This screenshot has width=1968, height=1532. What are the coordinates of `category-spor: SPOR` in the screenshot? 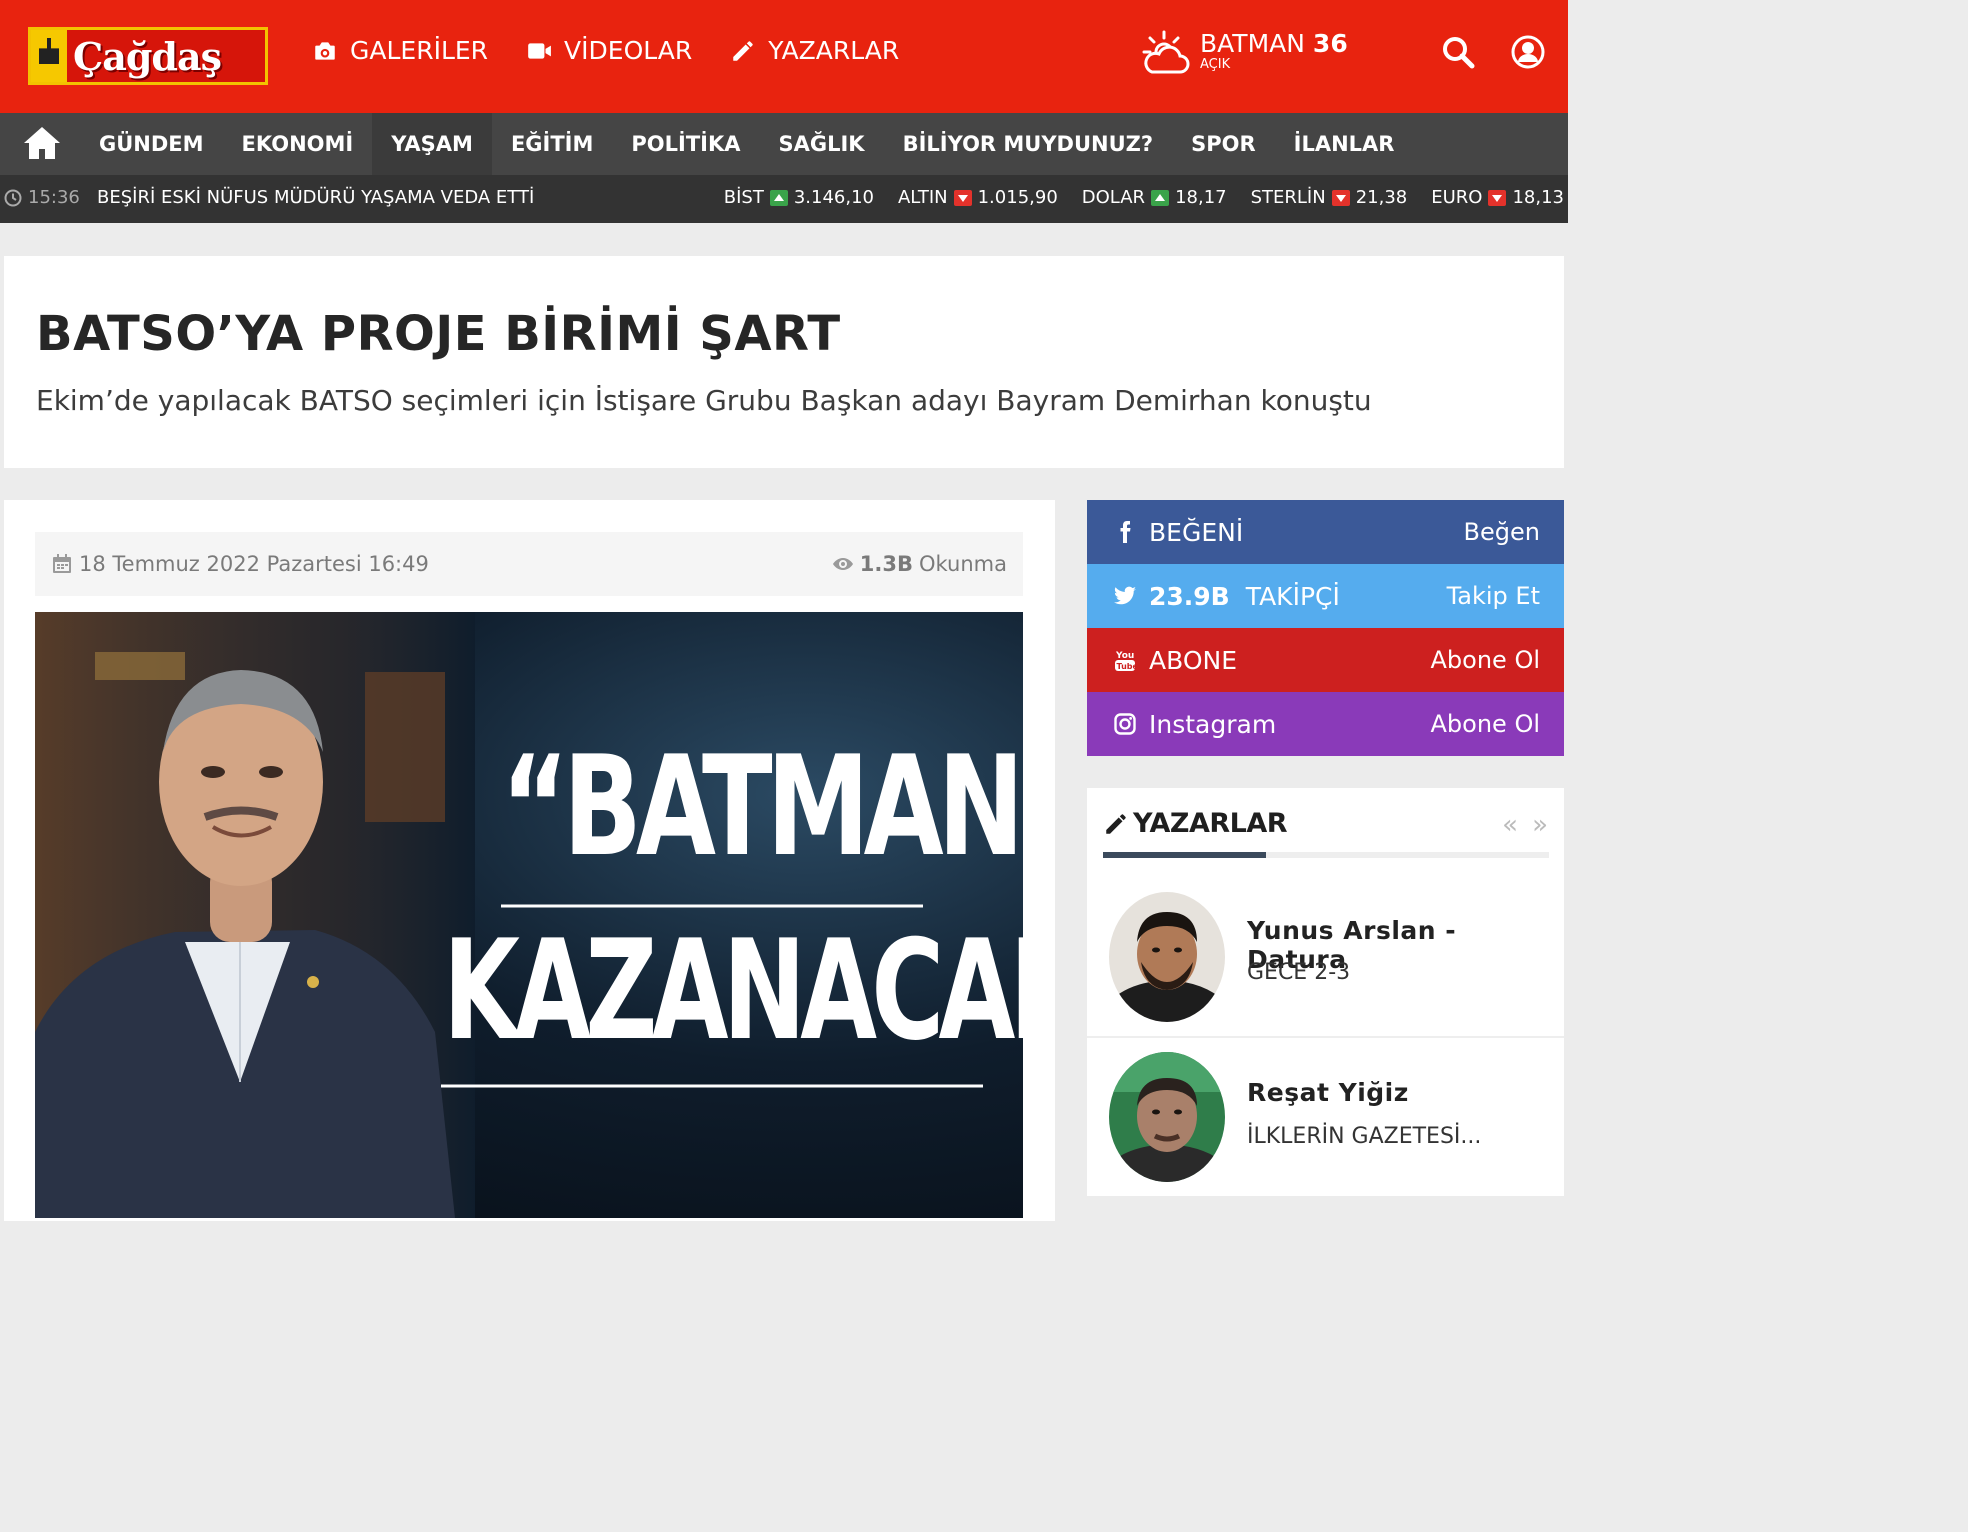 It's located at (1223, 144).